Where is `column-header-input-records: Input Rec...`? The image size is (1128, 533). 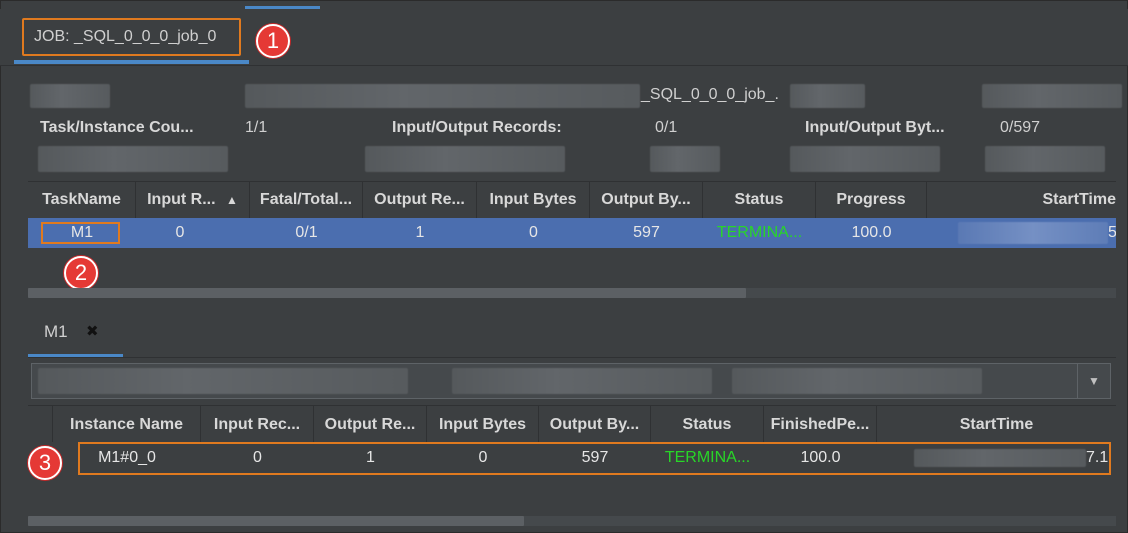
column-header-input-records: Input Rec... is located at coordinates (257, 424).